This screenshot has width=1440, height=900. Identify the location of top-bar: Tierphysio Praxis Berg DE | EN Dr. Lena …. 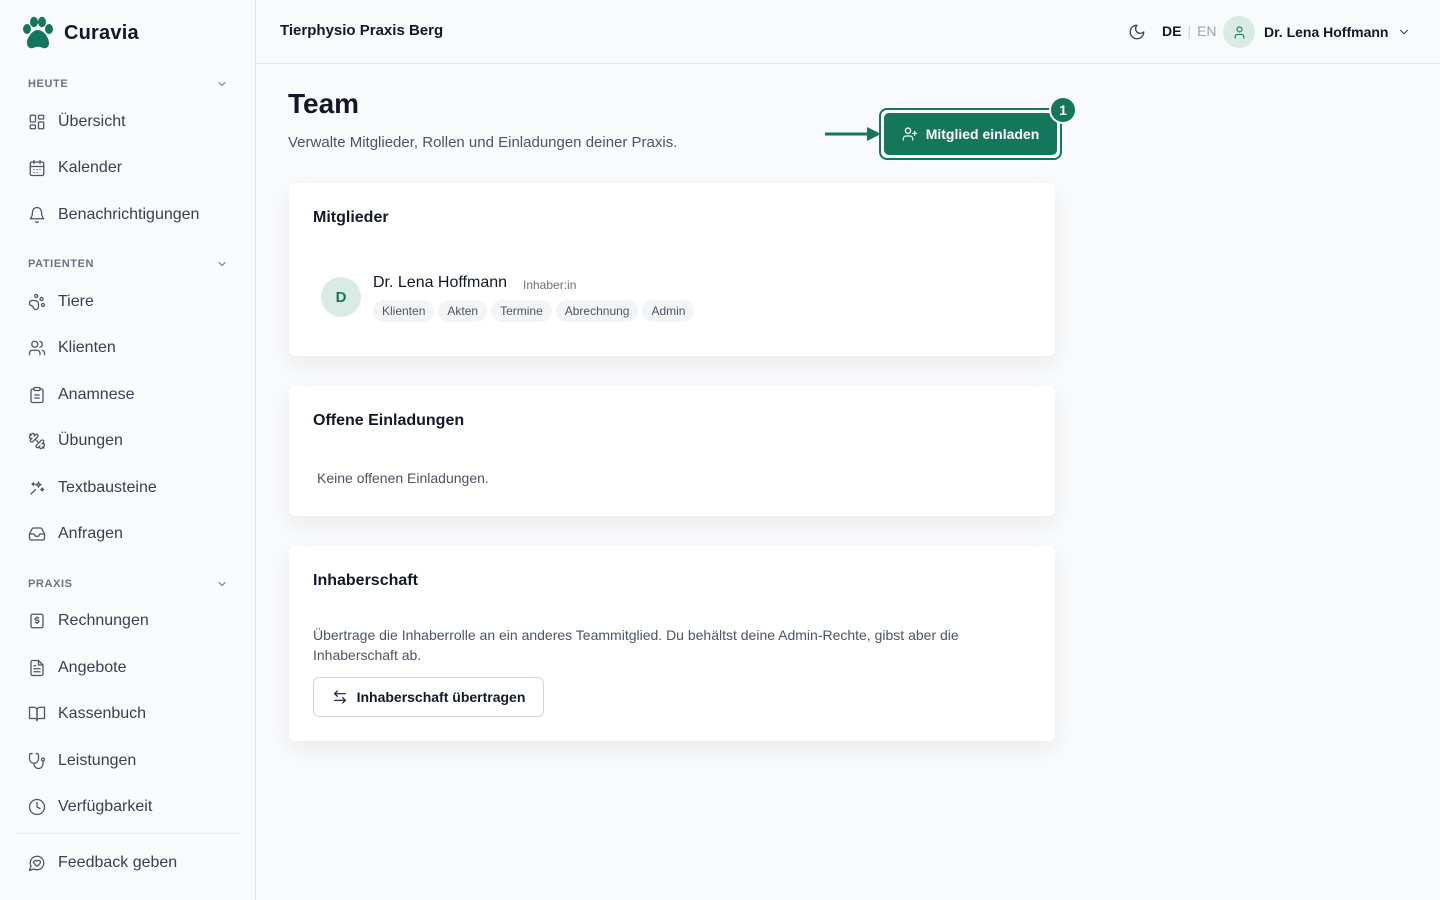
(848, 32).